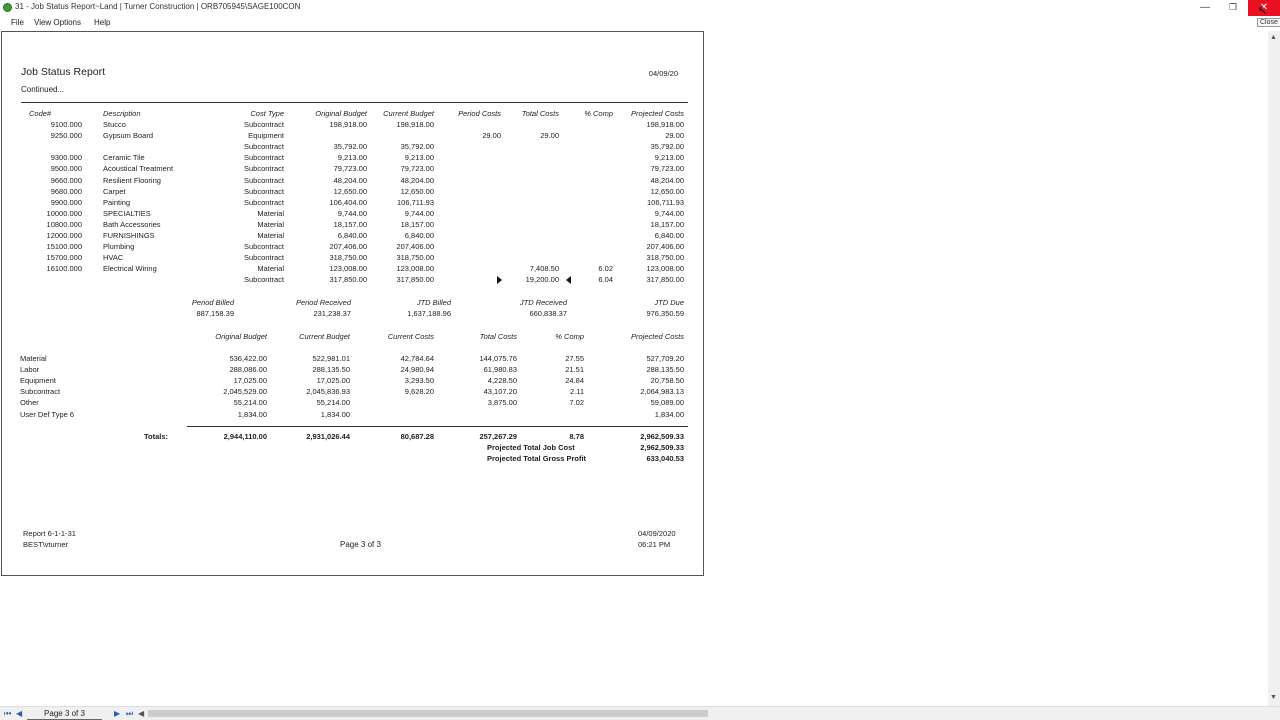 This screenshot has width=1280, height=720. I want to click on table-cell: 317,850.00, so click(665, 280).